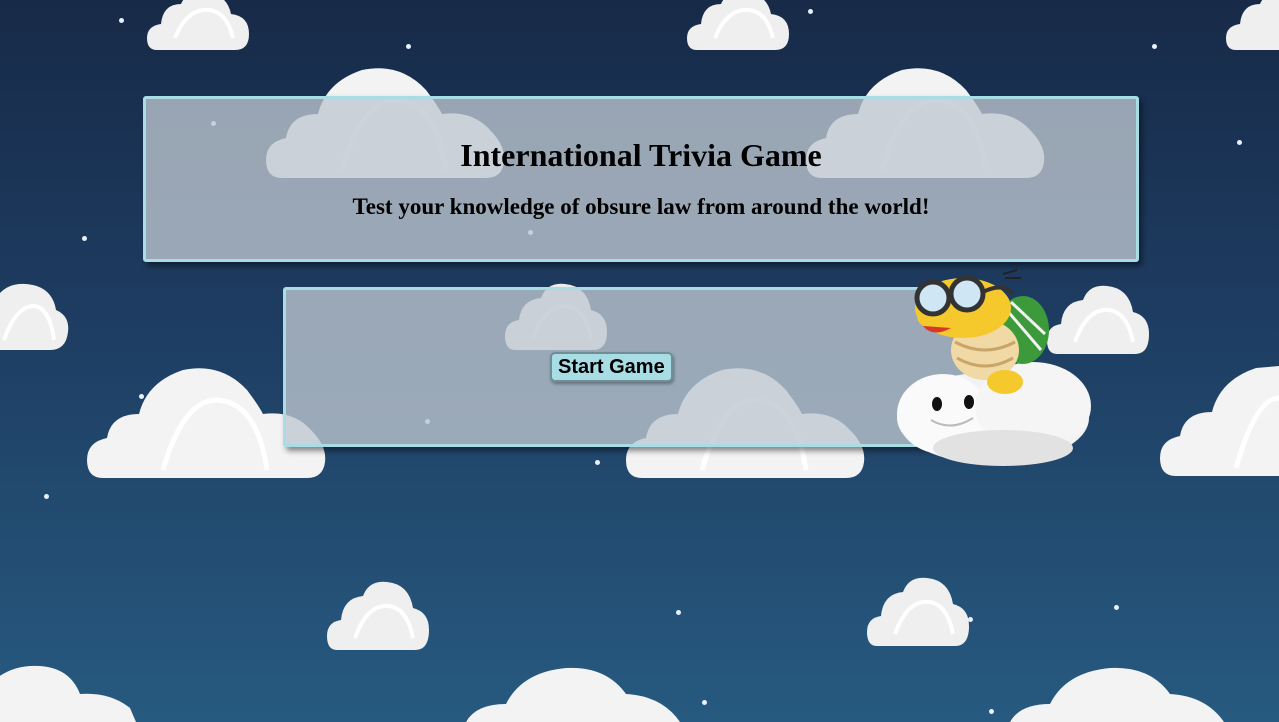  I want to click on lakitu-mascot-icon, so click(994, 367).